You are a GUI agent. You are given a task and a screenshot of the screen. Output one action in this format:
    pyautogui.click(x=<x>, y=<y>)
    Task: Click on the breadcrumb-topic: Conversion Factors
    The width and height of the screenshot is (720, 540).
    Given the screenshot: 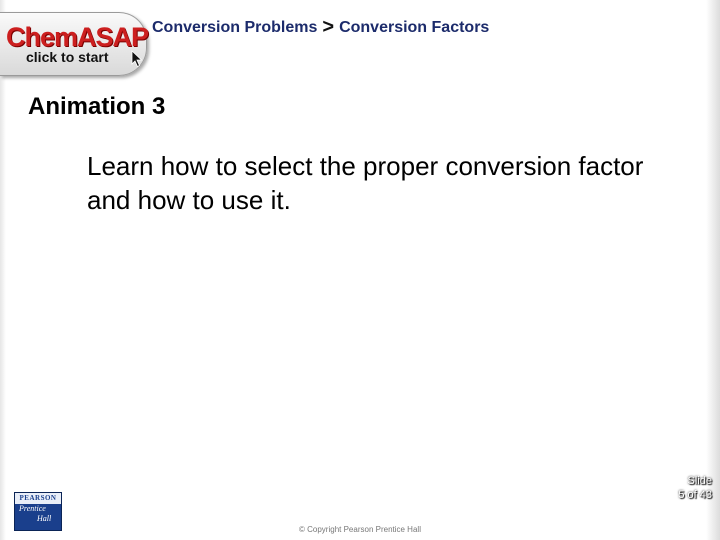 What is the action you would take?
    pyautogui.click(x=414, y=27)
    